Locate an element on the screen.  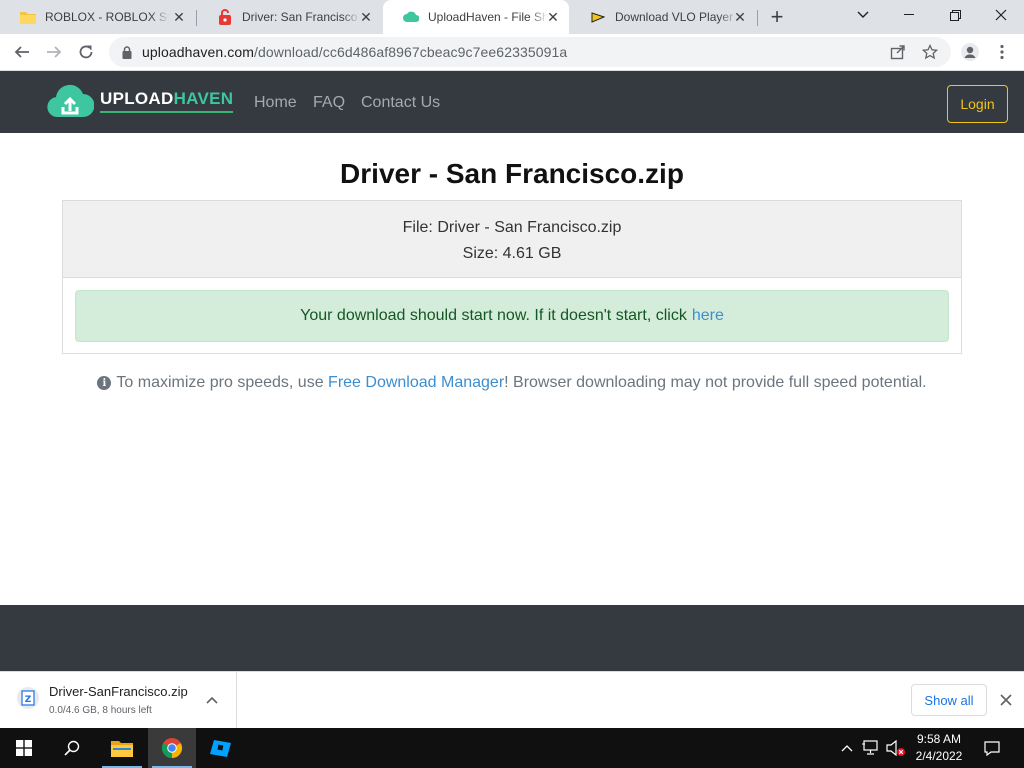
back-button is located at coordinates (22, 52).